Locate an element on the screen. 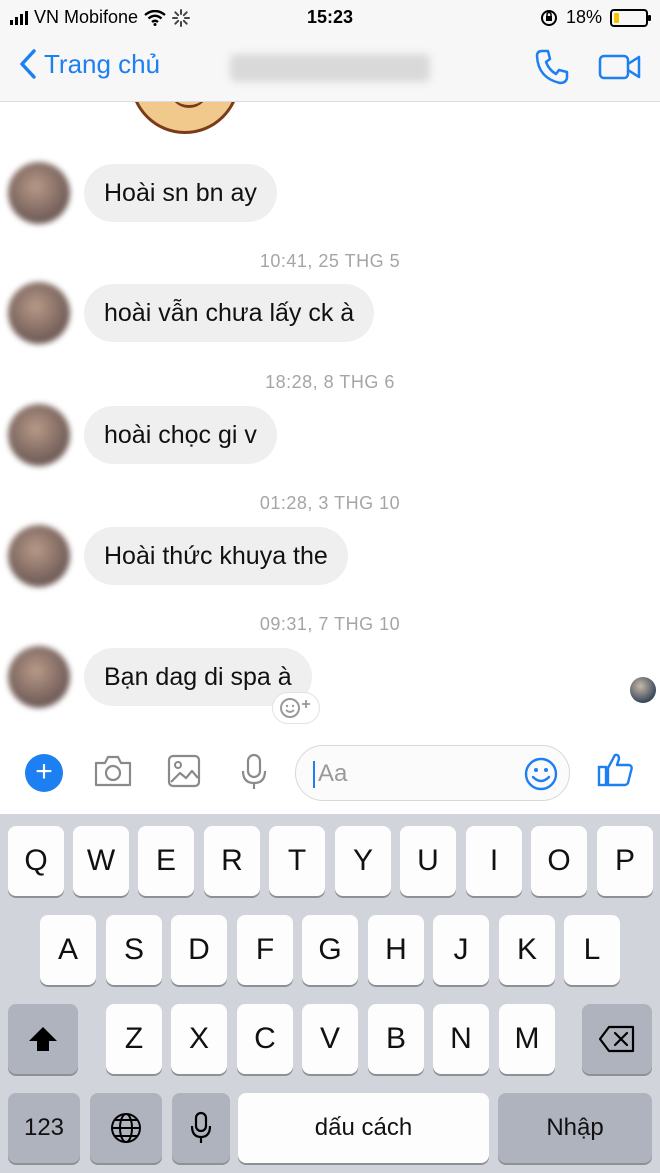  orientation-lock-icon is located at coordinates (548, 17).